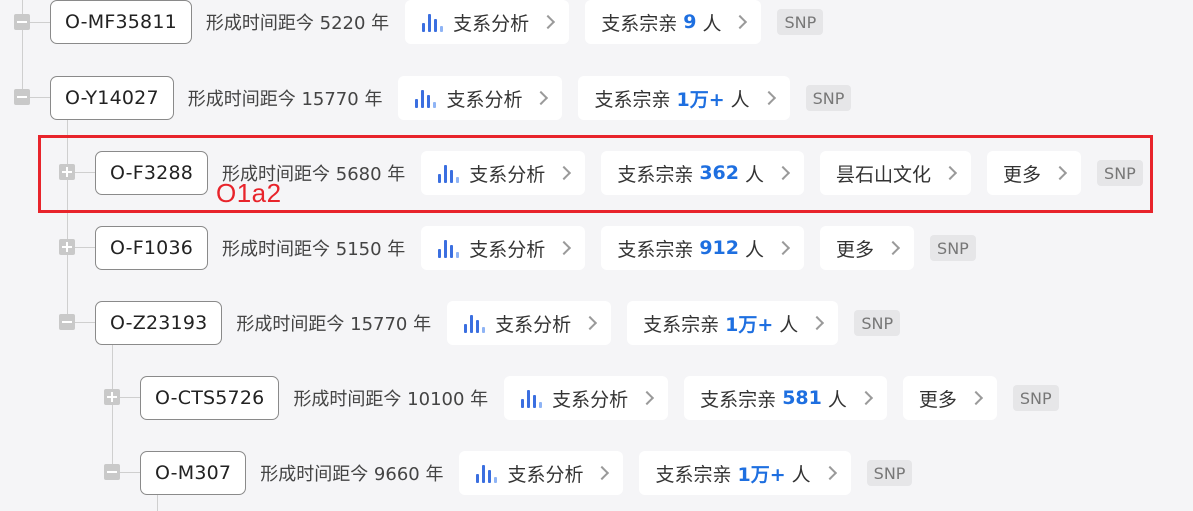 The image size is (1193, 511). What do you see at coordinates (690, 22) in the screenshot?
I see `relatives-count: 9` at bounding box center [690, 22].